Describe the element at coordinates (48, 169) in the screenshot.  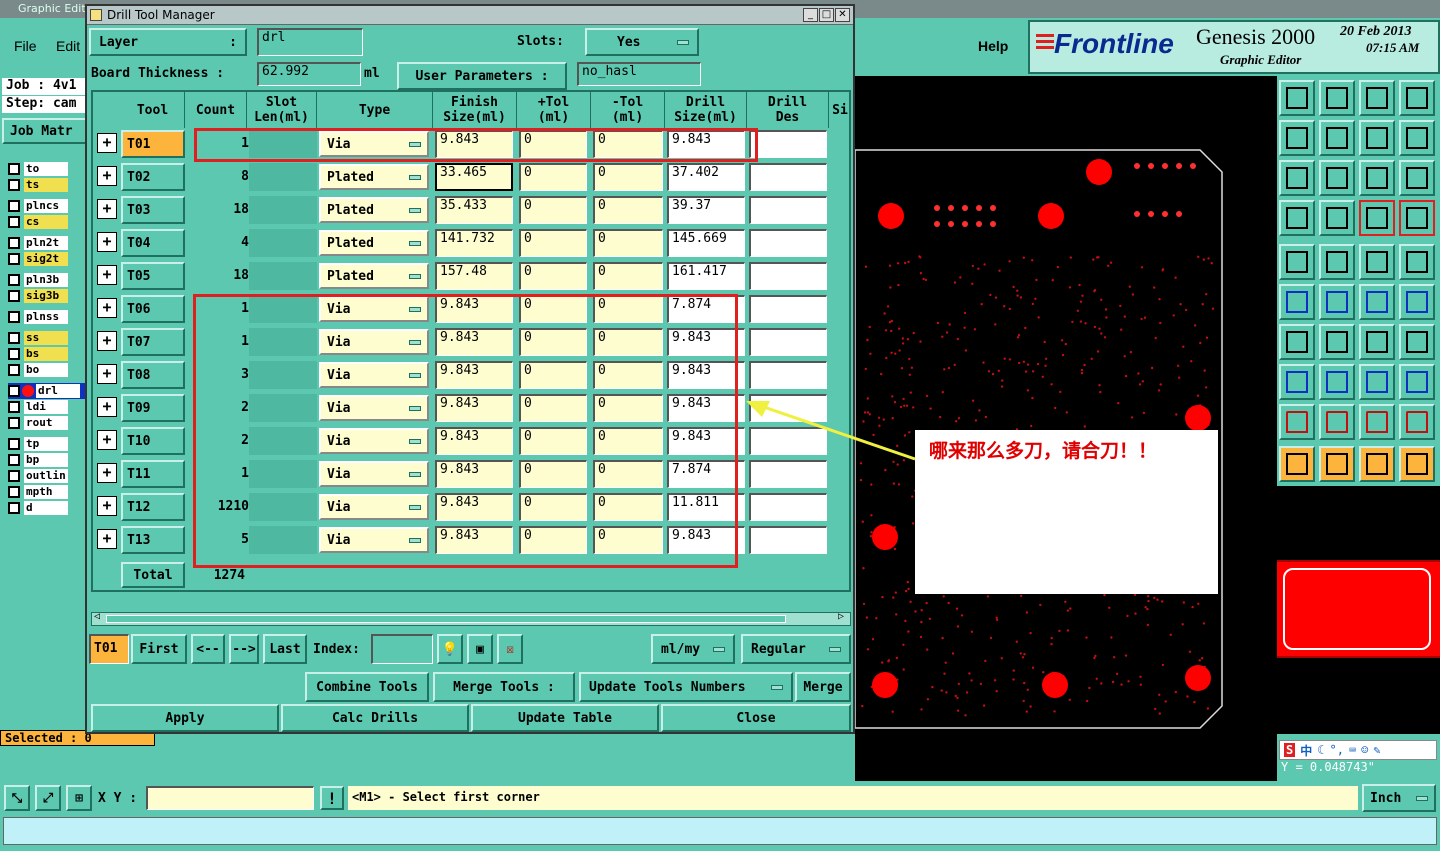
I see `layer-row-to: to` at that location.